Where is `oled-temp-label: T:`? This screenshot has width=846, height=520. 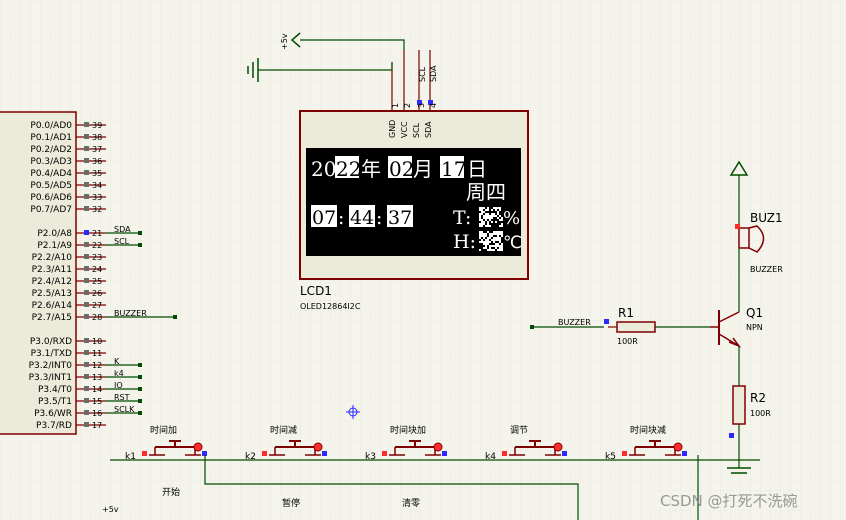 oled-temp-label: T: is located at coordinates (462, 218).